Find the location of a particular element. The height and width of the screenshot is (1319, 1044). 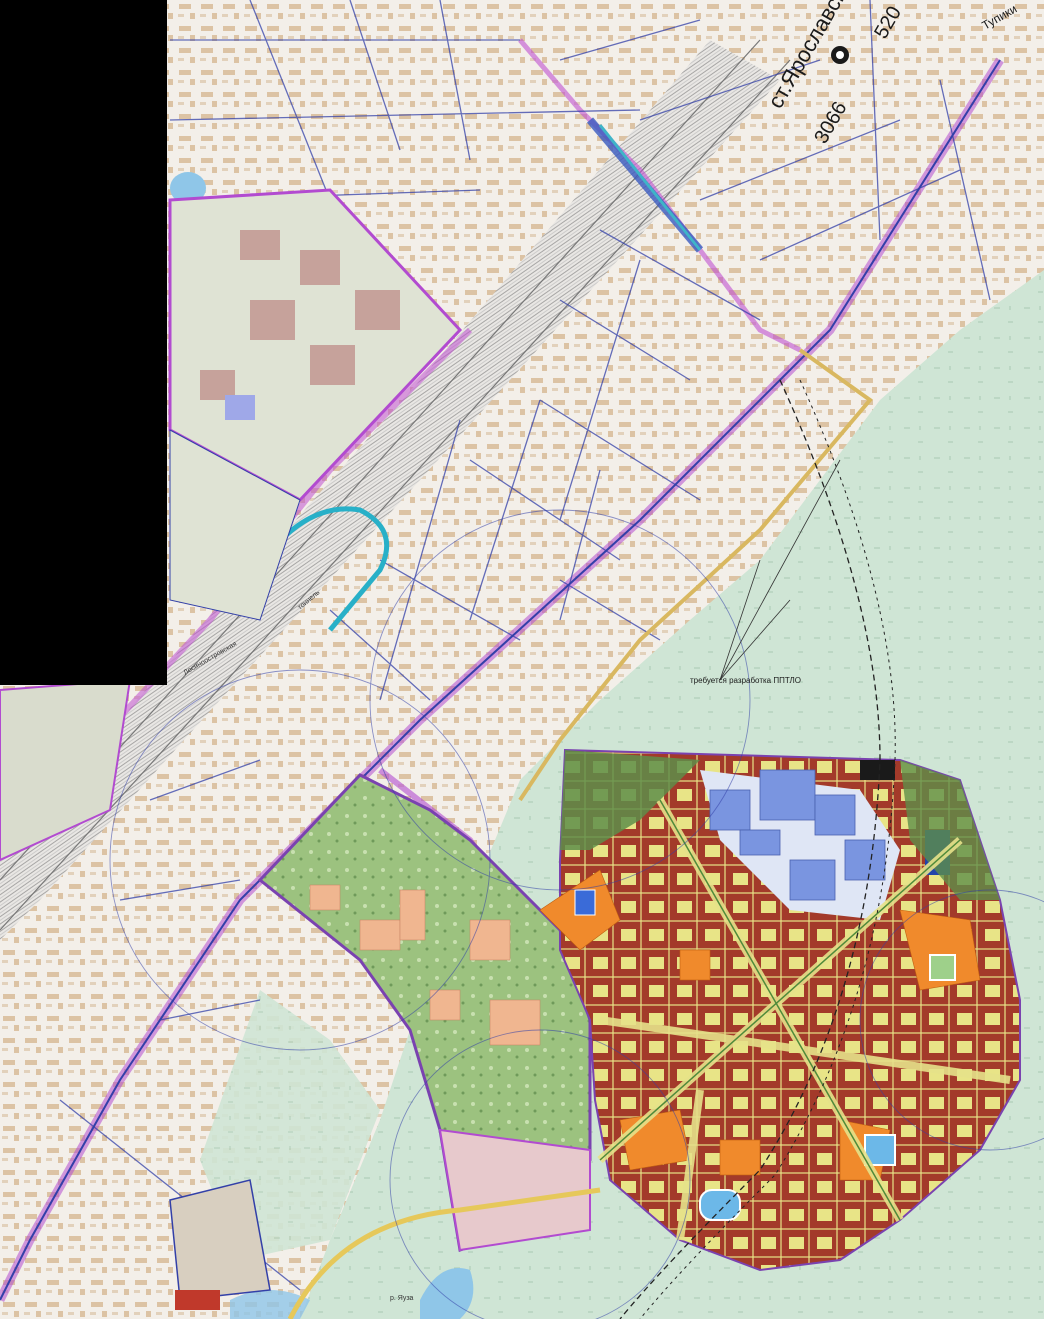

metro-icon-inner is located at coordinates (840, 55).